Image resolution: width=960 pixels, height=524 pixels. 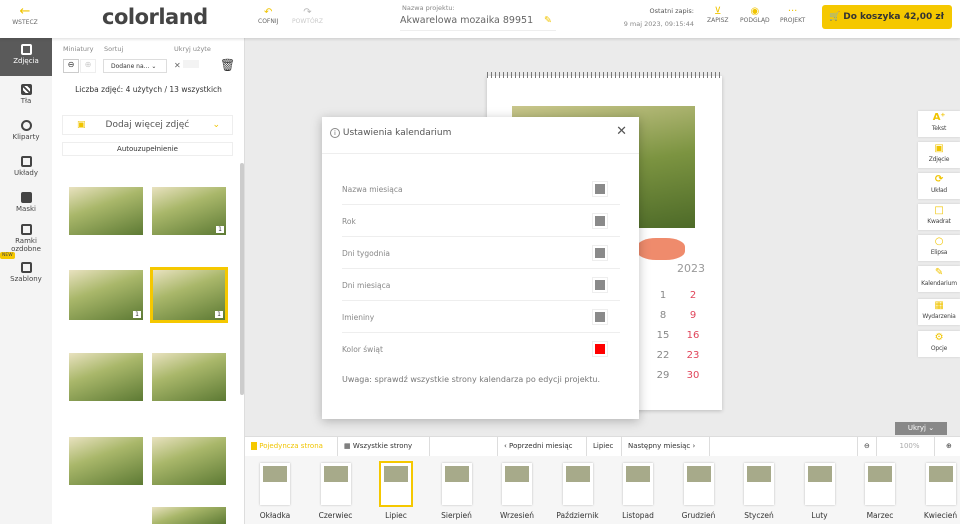 What do you see at coordinates (542, 447) in the screenshot?
I see `prev-month-button: ‹ Poprzedni miesiąc` at bounding box center [542, 447].